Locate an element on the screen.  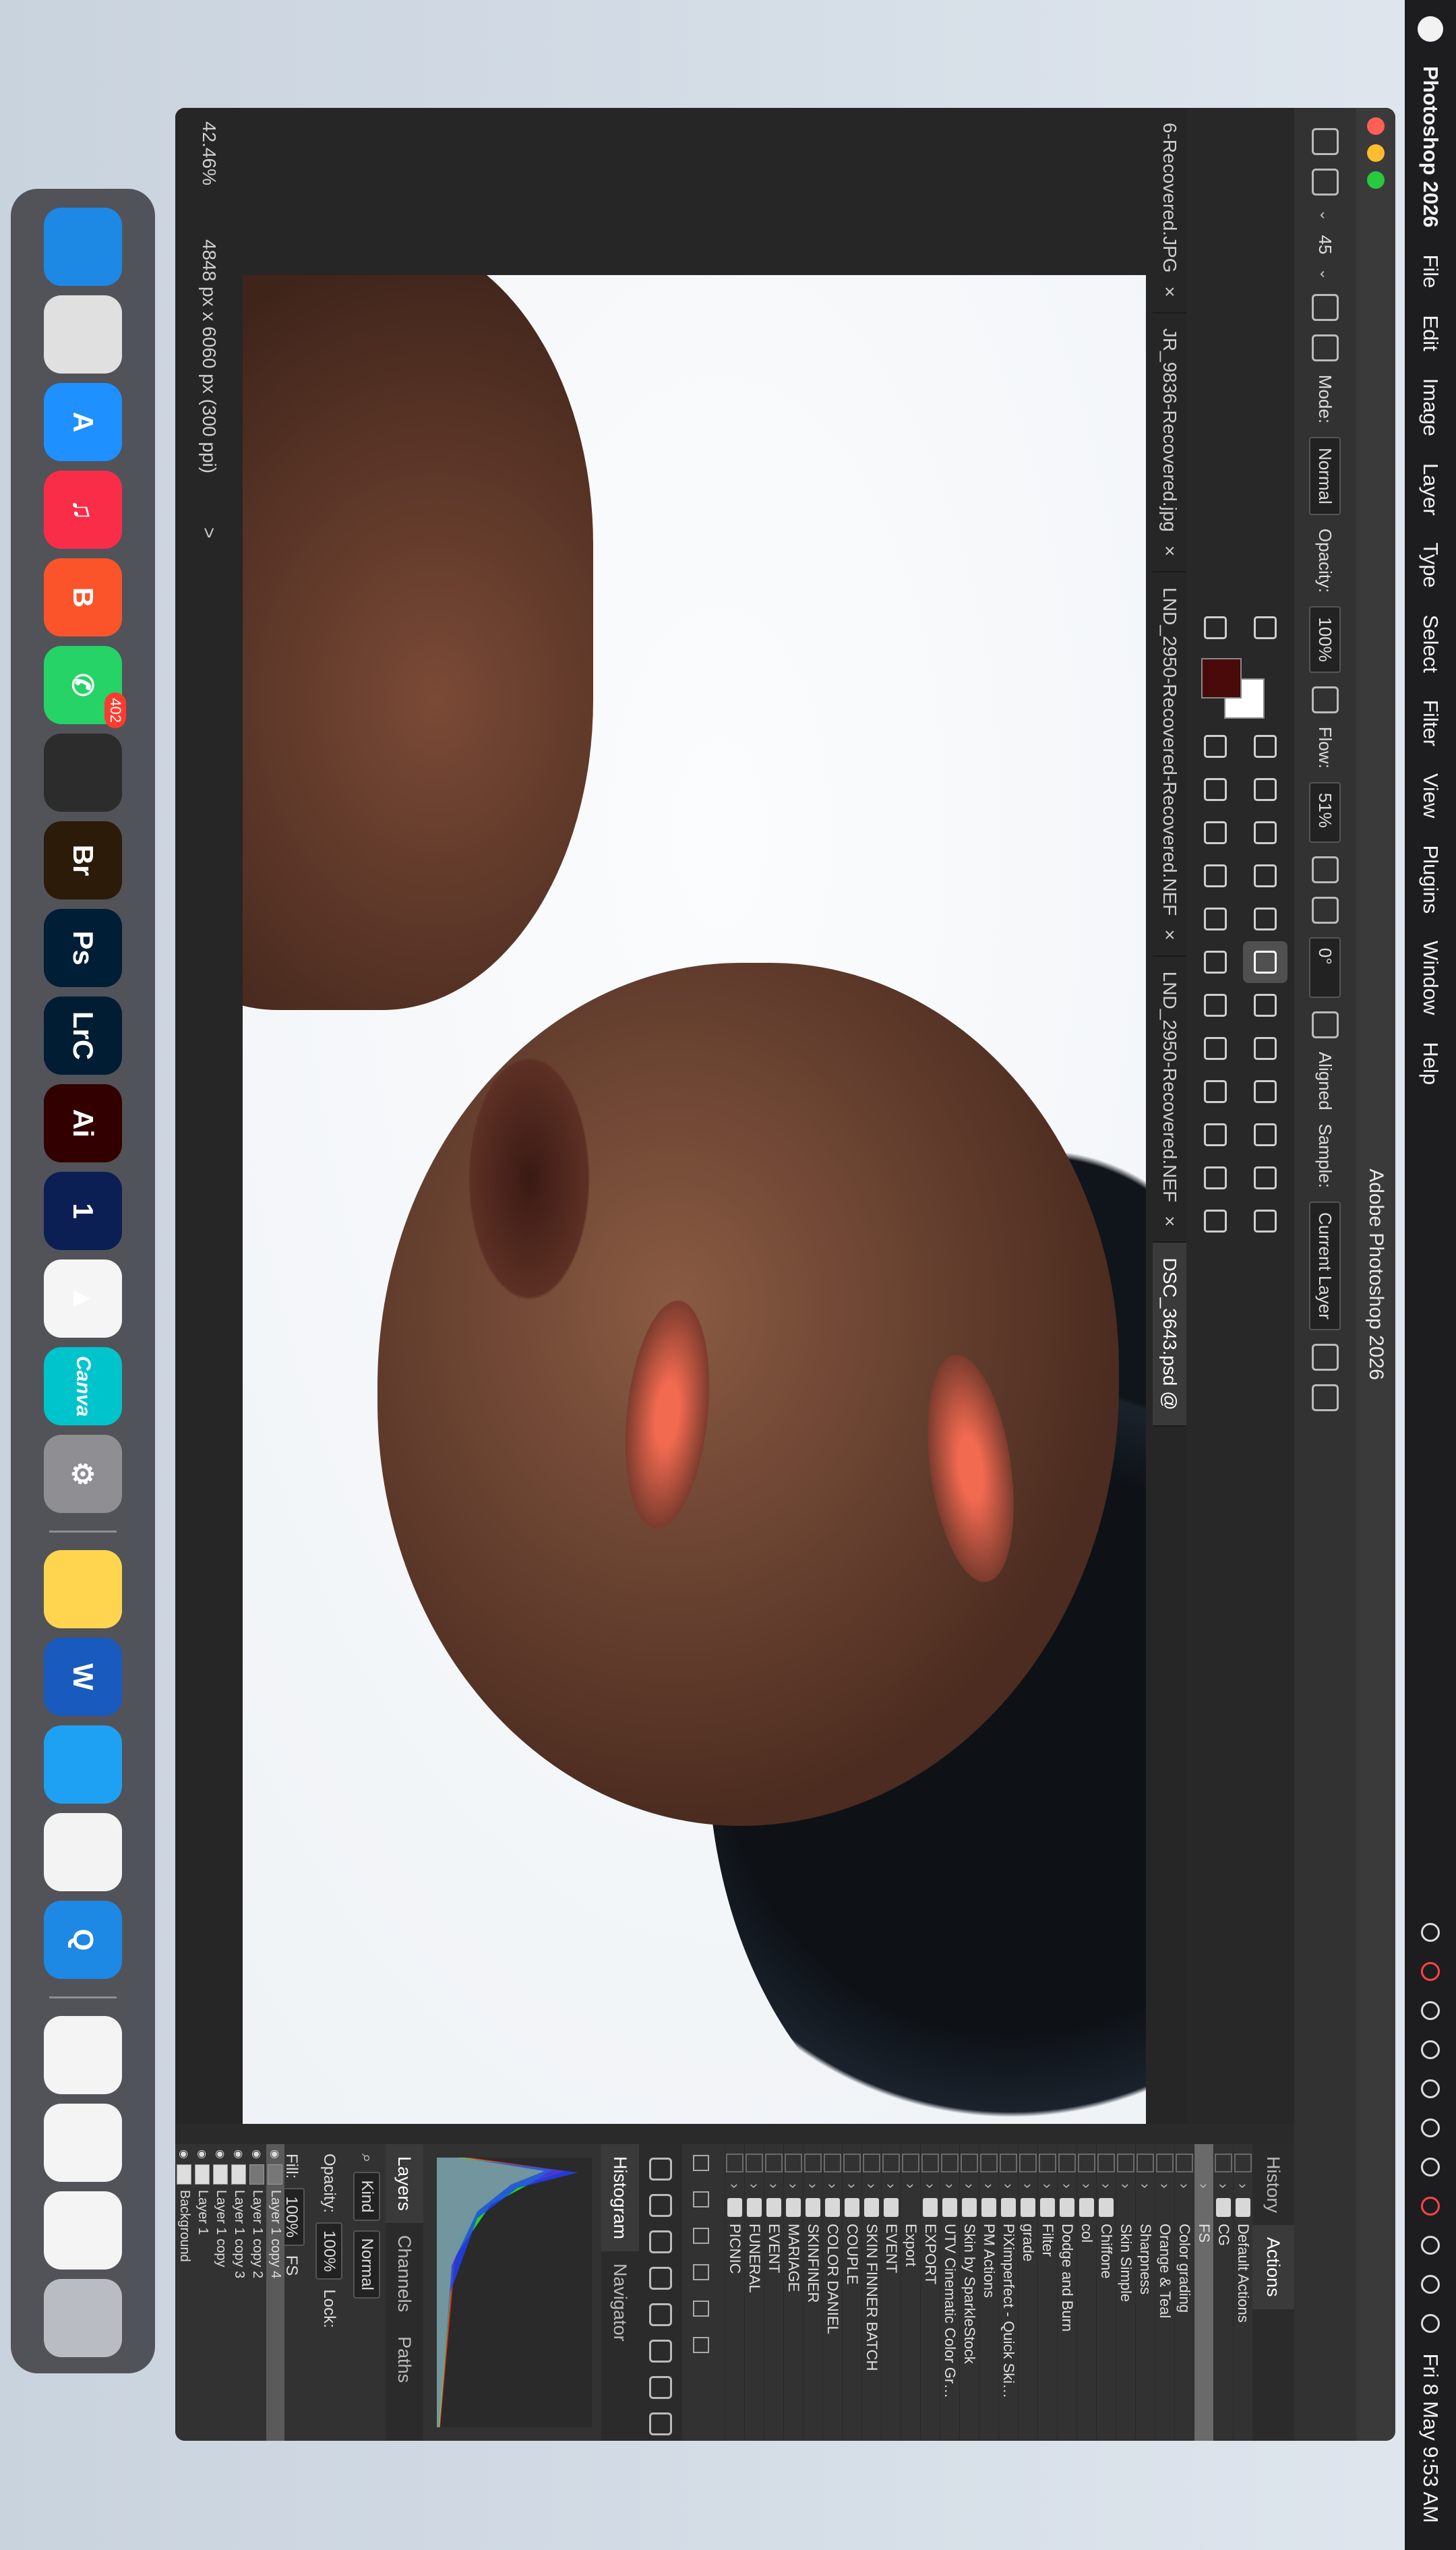
battery-icon is located at coordinates (1430, 2206).